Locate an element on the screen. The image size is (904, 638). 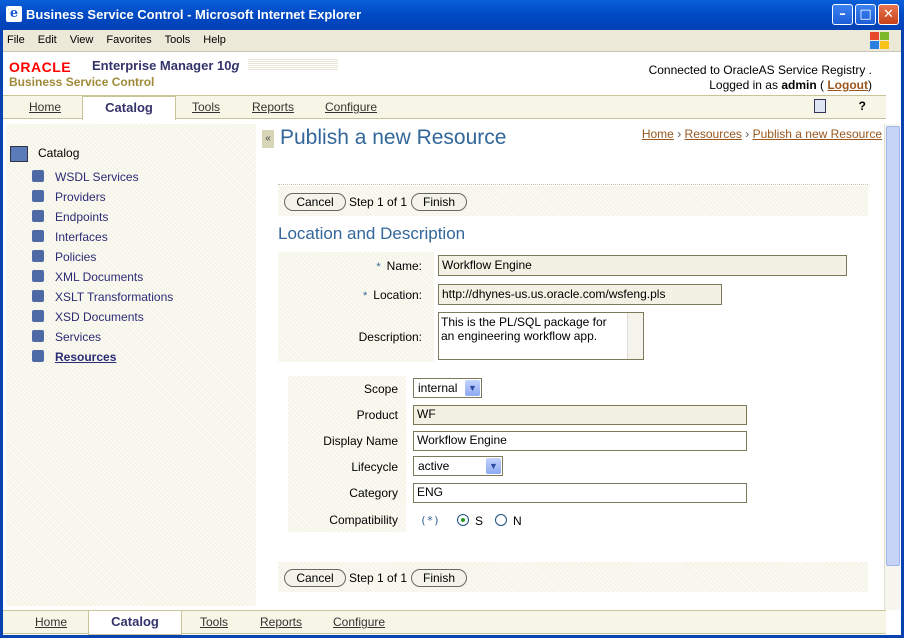
compatibility-n-radio is located at coordinates (501, 520).